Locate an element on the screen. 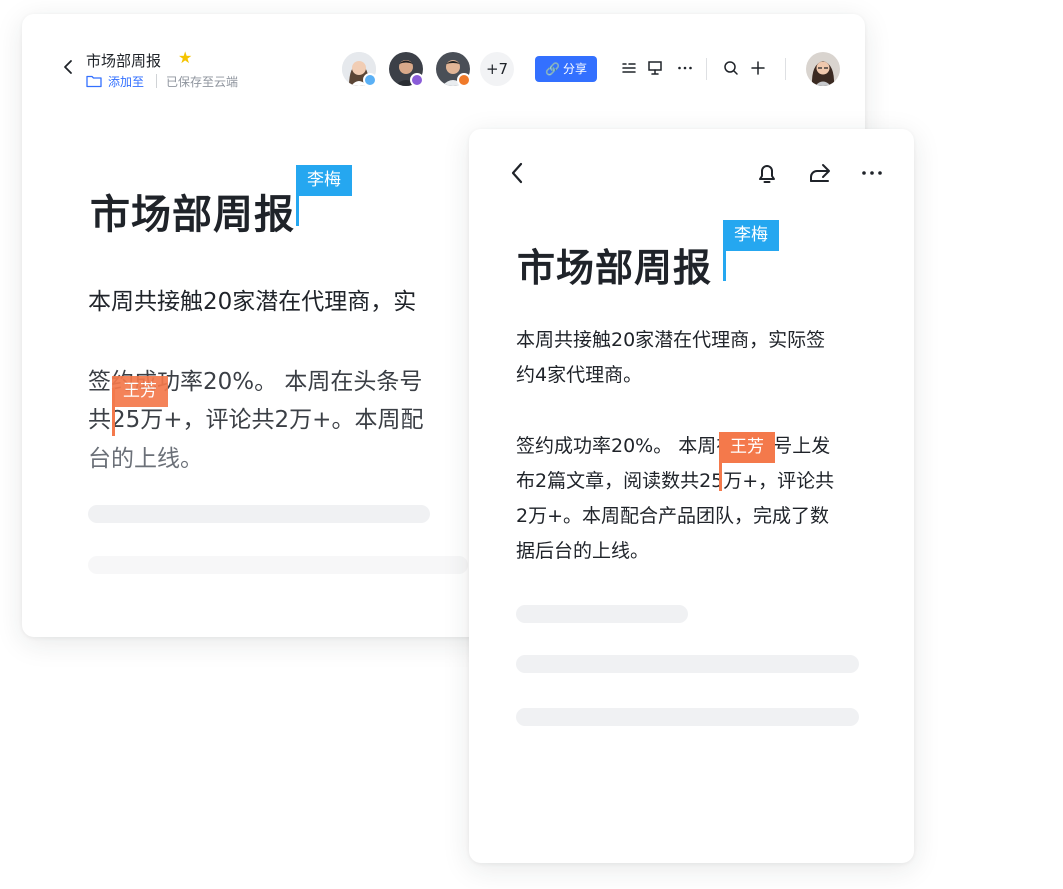 The image size is (1063, 889). star-icon: ★ is located at coordinates (185, 57).